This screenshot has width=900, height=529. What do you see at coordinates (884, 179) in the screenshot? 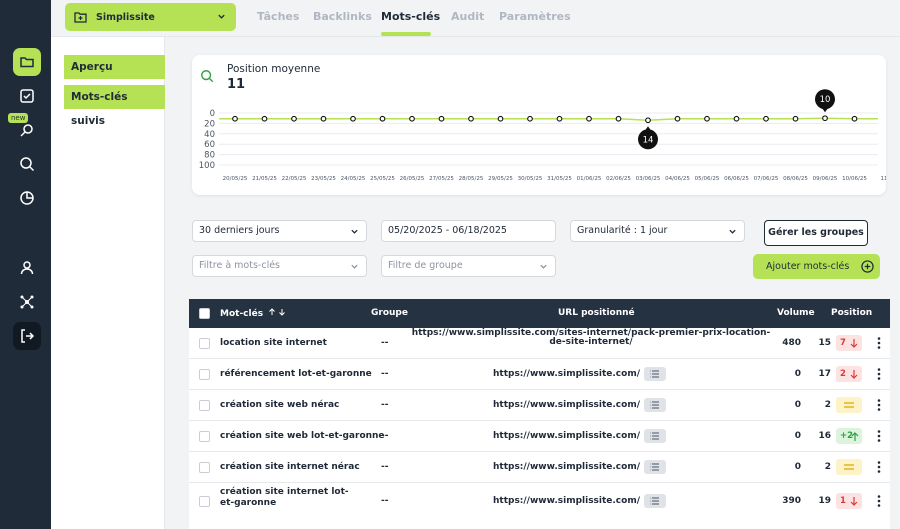
I see `x-tick-label: 11` at bounding box center [884, 179].